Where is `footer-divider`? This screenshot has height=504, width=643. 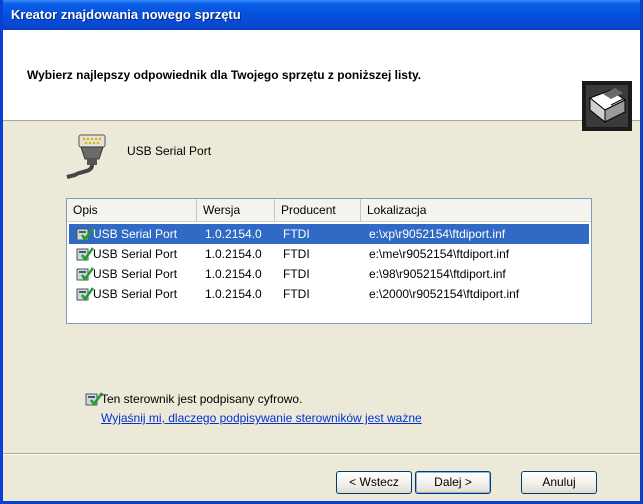 footer-divider is located at coordinates (321, 454).